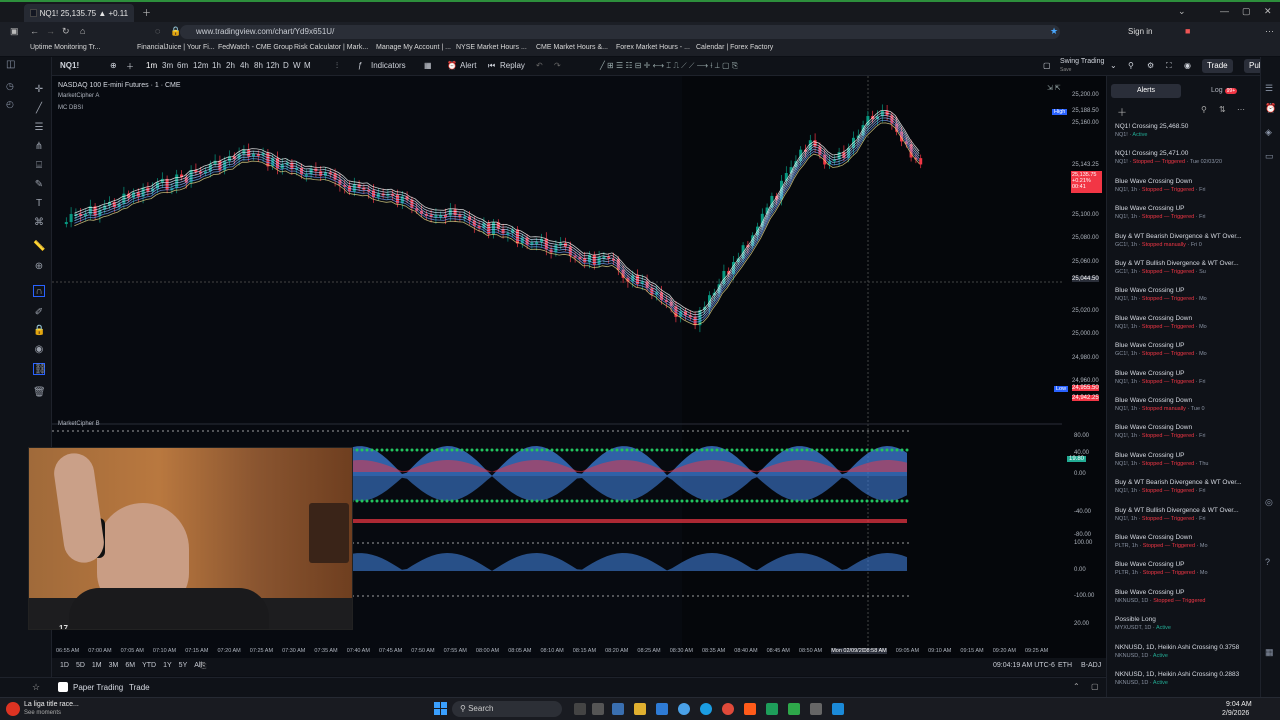  What do you see at coordinates (598, 709) in the screenshot?
I see `settings-app-icon` at bounding box center [598, 709].